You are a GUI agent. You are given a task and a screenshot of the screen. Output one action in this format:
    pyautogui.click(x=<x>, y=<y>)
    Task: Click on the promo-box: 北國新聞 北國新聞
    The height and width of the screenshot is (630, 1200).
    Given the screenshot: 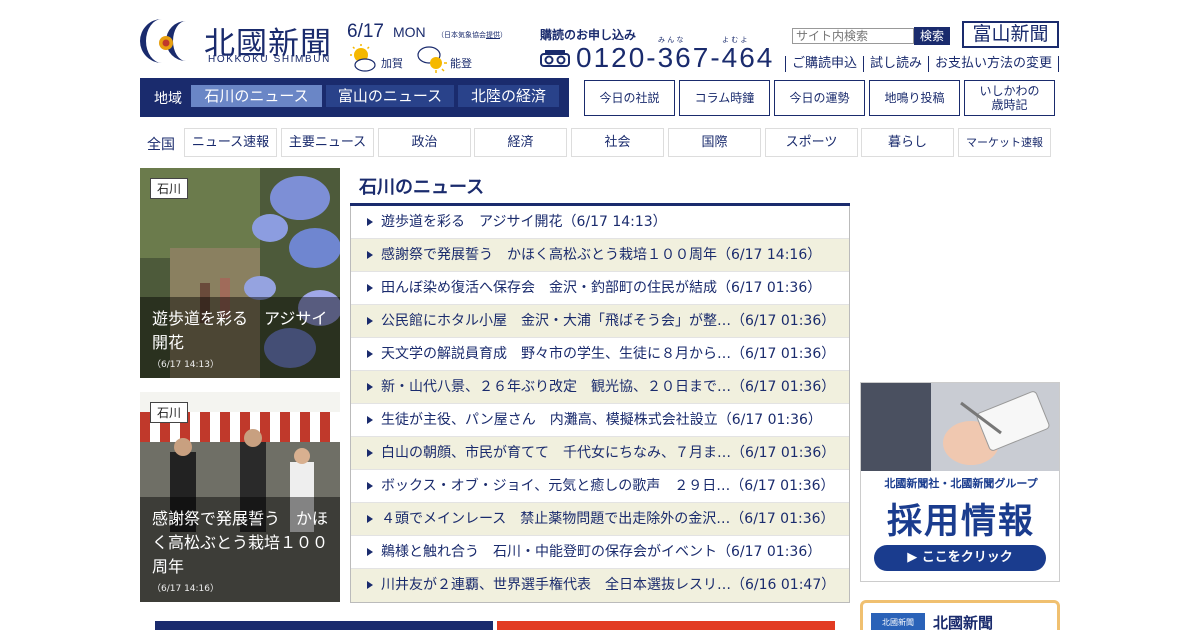 What is the action you would take?
    pyautogui.click(x=960, y=615)
    